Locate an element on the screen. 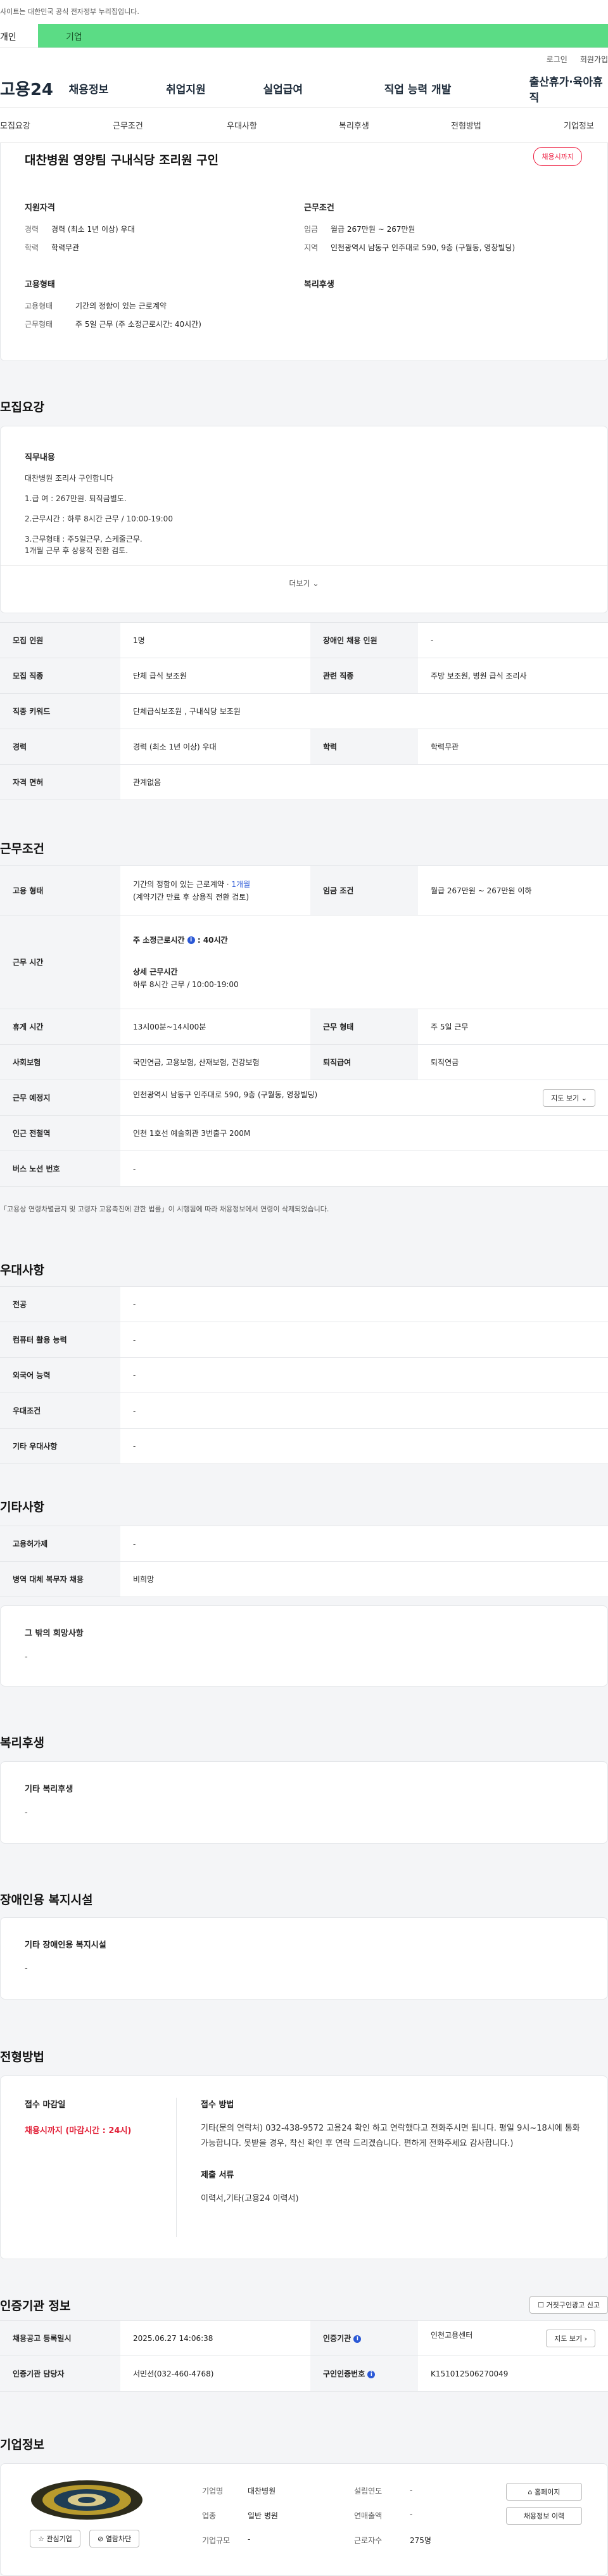 Image resolution: width=608 pixels, height=2576 pixels. table-row: 사회보험 국민연금, 고용보험, 산재보험, 건강보험 퇴직급여 퇴직연금 is located at coordinates (304, 1062).